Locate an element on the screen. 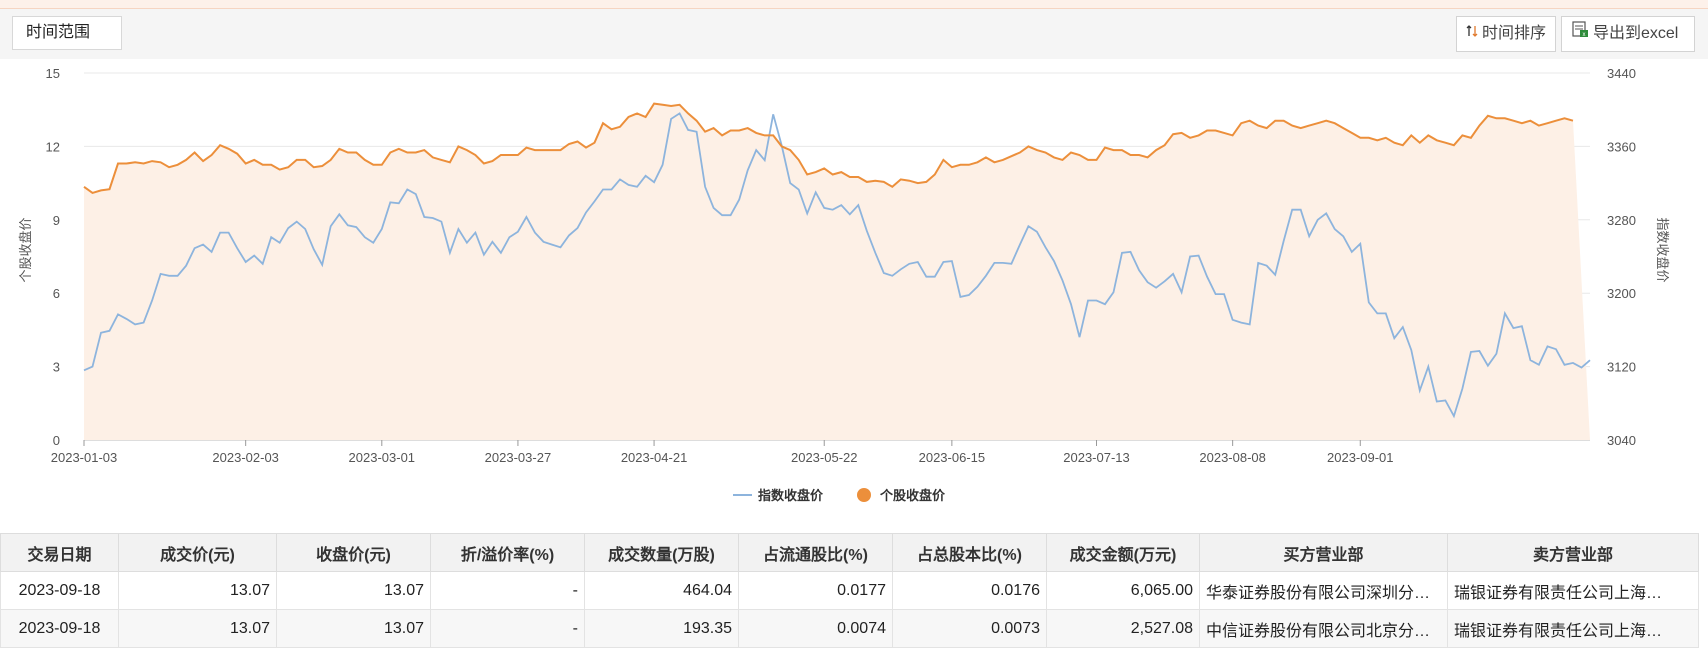 Image resolution: width=1708 pixels, height=654 pixels. table-cell: 0.0073 is located at coordinates (969, 628).